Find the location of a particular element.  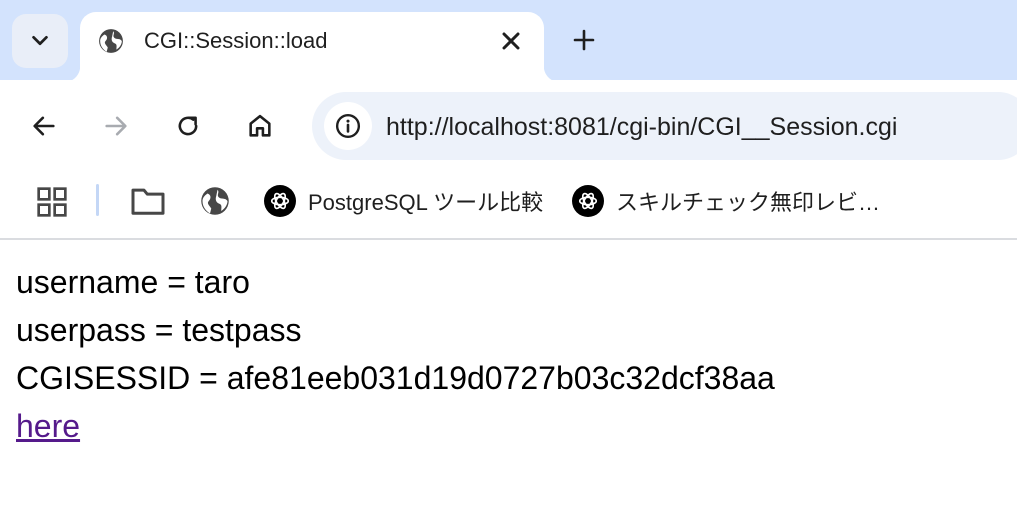

tab-close-button is located at coordinates (511, 41).